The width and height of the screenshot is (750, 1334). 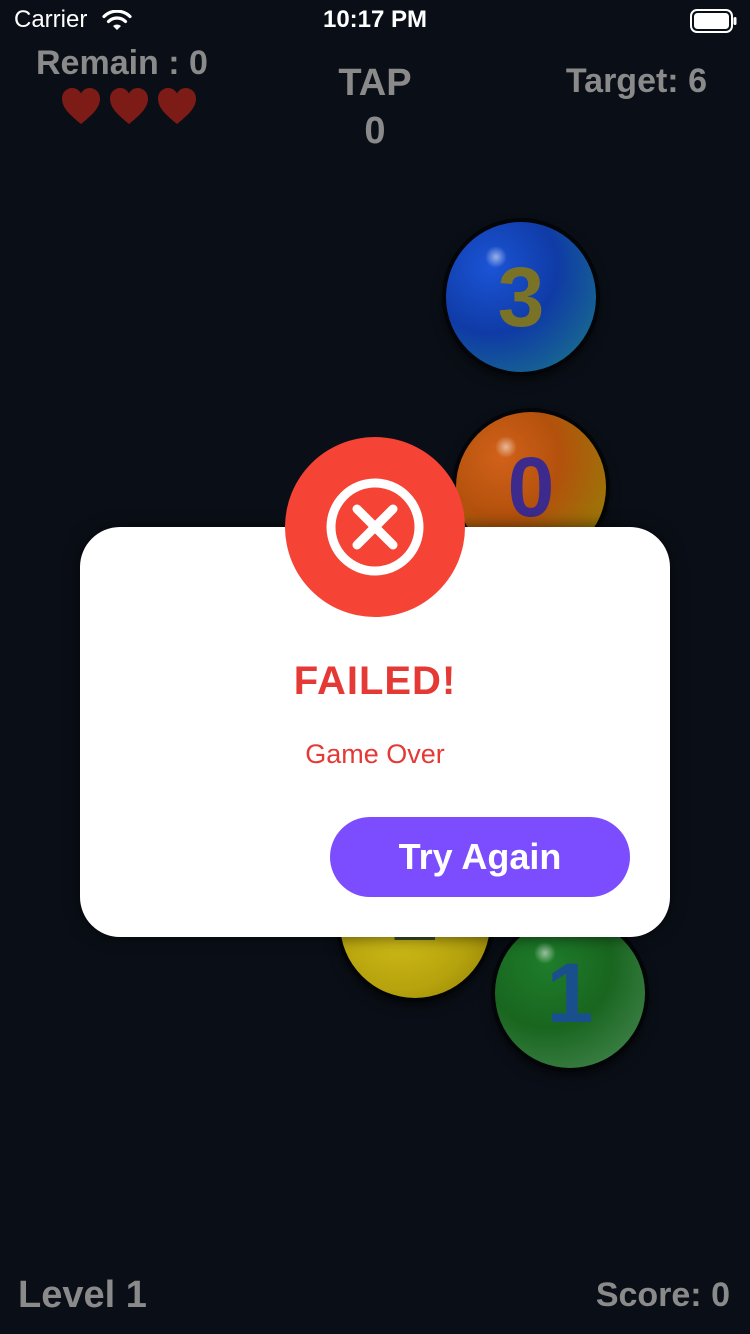 What do you see at coordinates (662, 1295) in the screenshot?
I see `score-label: Score: 0` at bounding box center [662, 1295].